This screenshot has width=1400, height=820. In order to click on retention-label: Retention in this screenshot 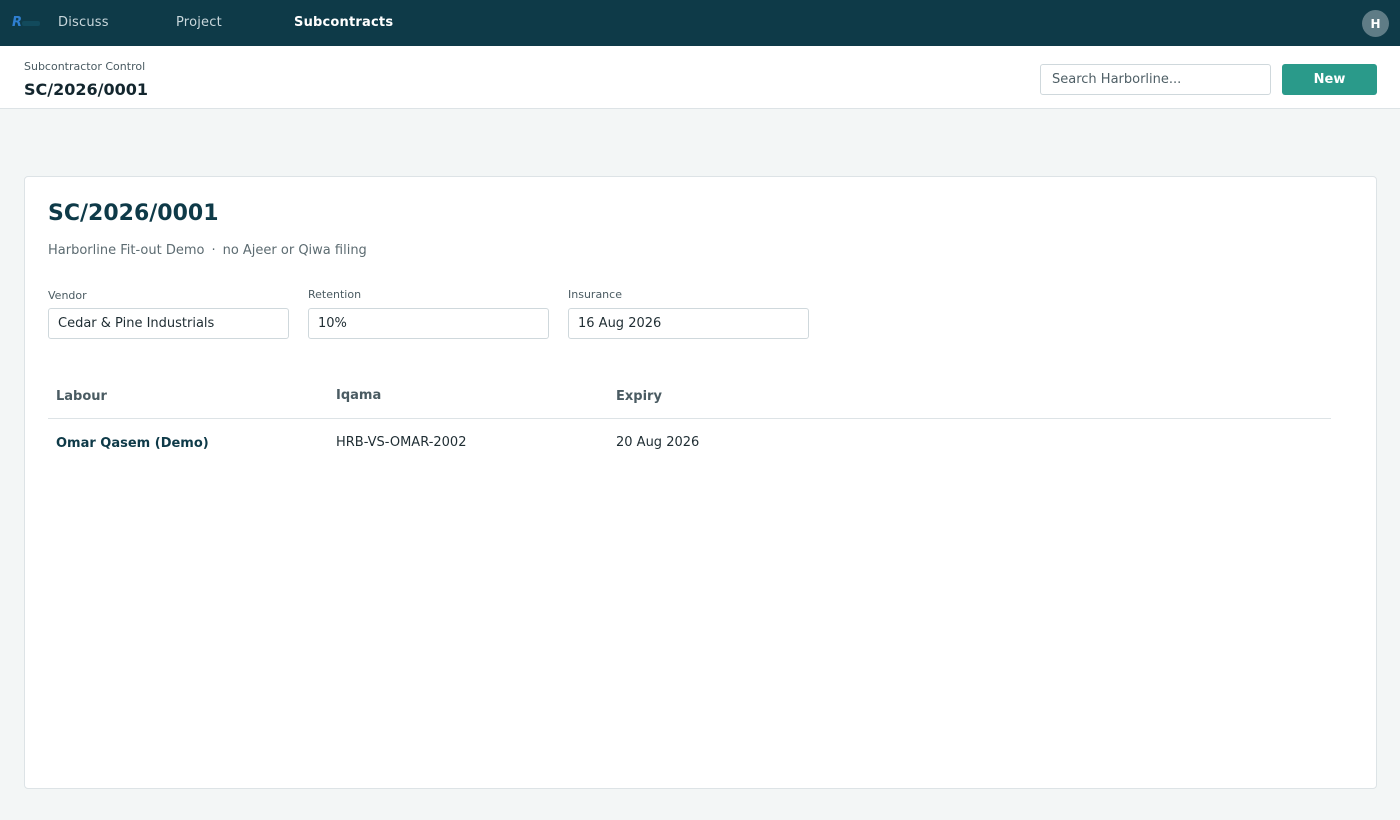, I will do `click(335, 294)`.